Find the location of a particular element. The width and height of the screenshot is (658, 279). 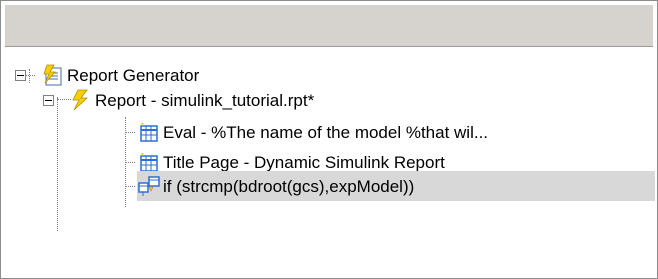

tree-item-if: if (strcmp(bdroot(gcs),expModel)) is located at coordinates (375, 186).